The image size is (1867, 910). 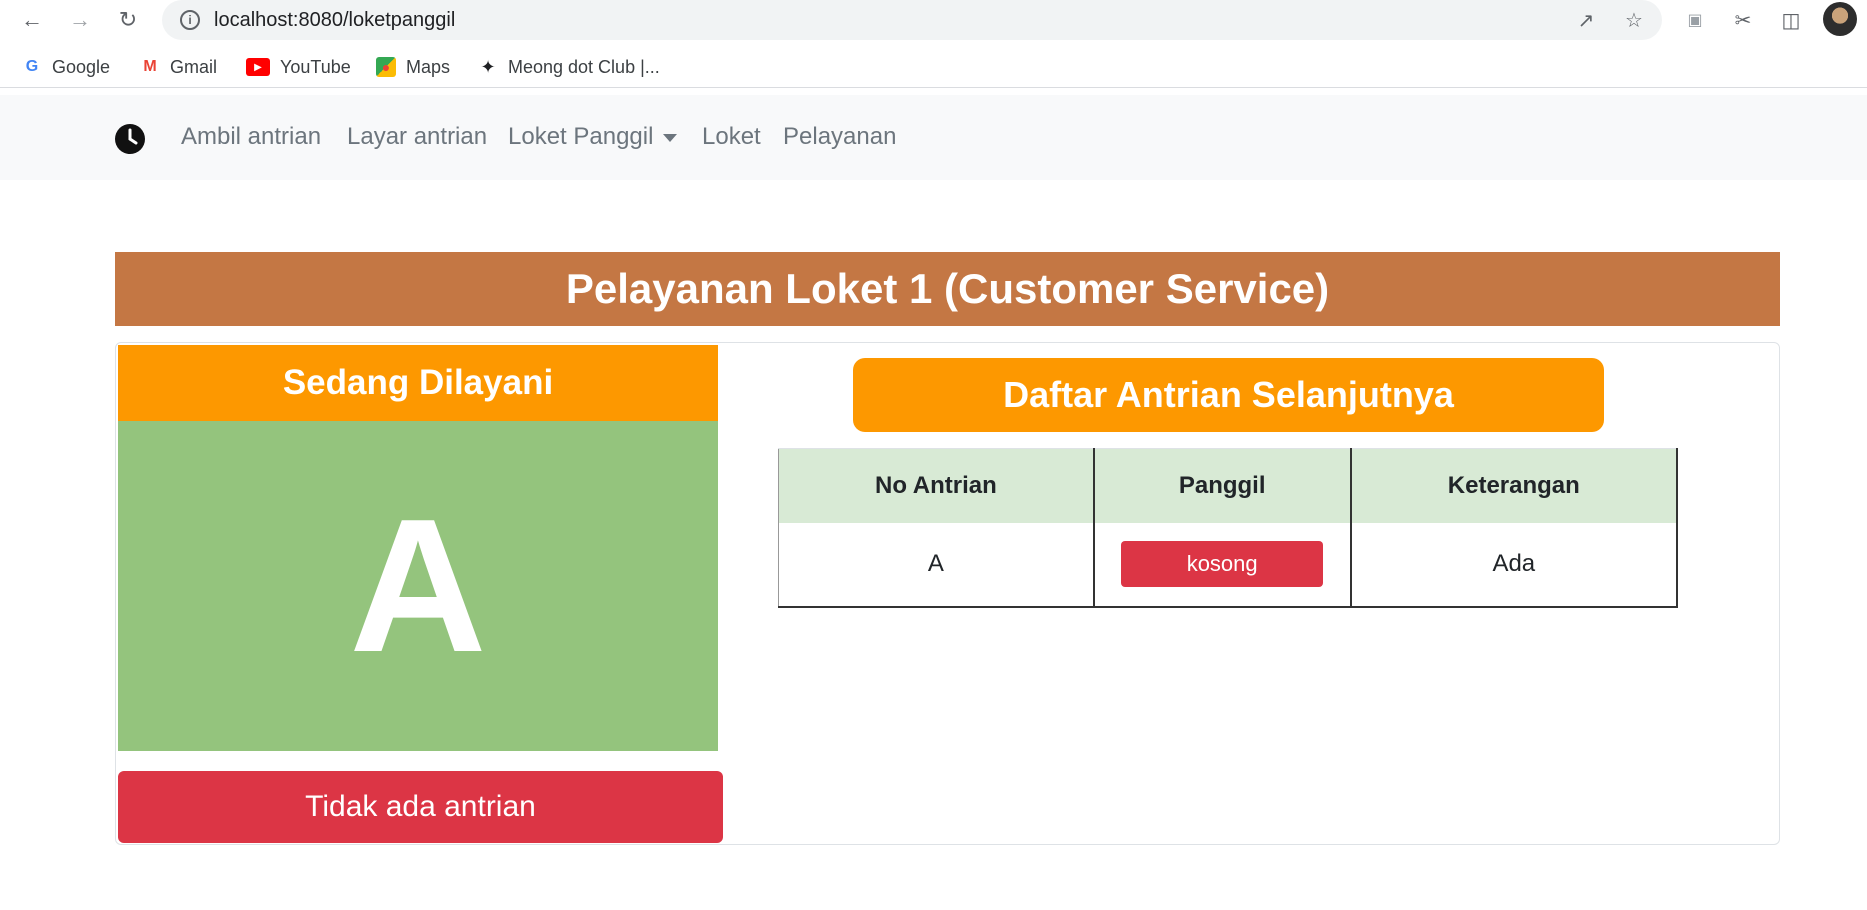 What do you see at coordinates (130, 139) in the screenshot?
I see `clock-icon` at bounding box center [130, 139].